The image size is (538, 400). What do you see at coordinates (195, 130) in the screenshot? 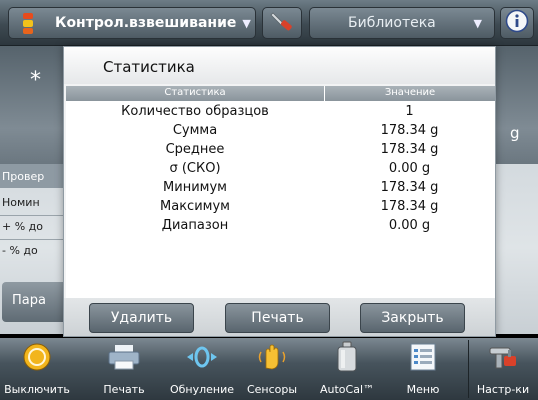
I see `row-name: Сумма` at bounding box center [195, 130].